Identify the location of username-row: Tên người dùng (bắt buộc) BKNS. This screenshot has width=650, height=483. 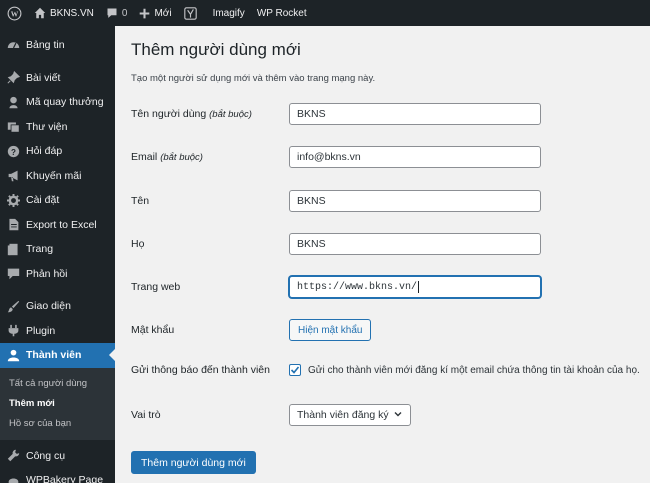
(386, 114).